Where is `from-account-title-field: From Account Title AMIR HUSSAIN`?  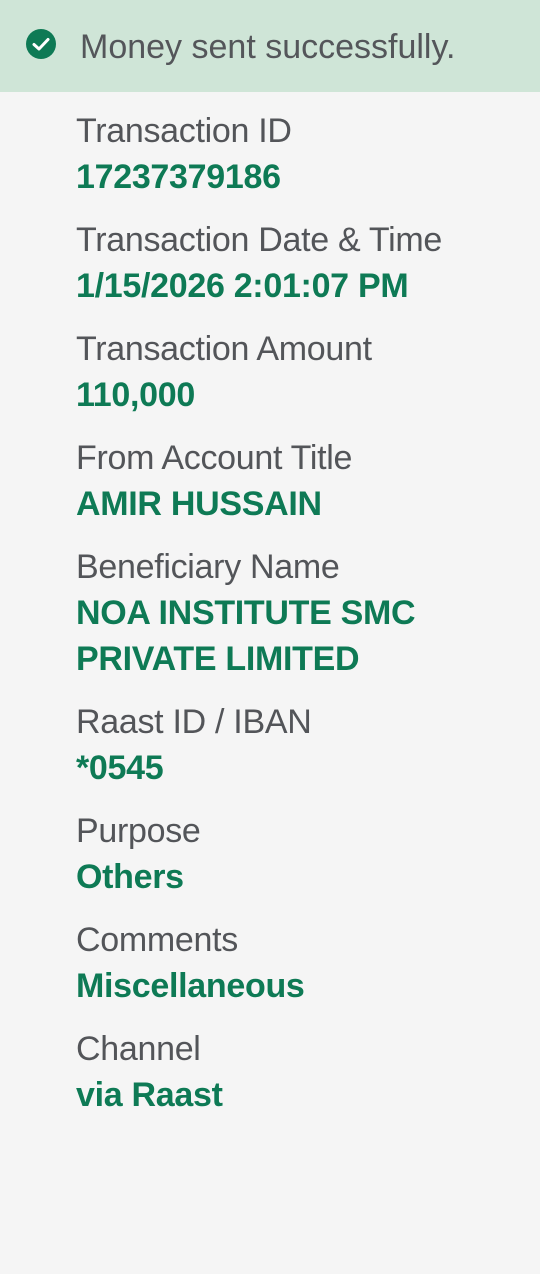 from-account-title-field: From Account Title AMIR HUSSAIN is located at coordinates (296, 481).